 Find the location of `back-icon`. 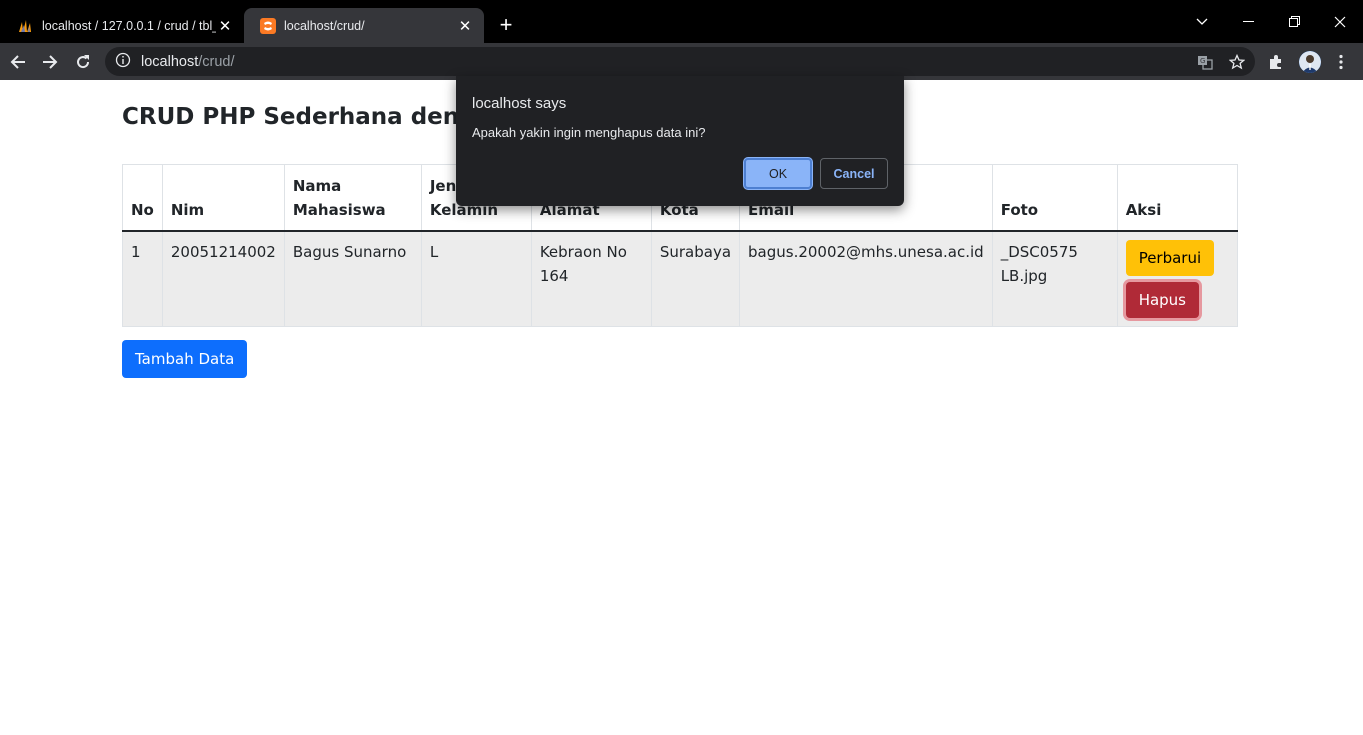

back-icon is located at coordinates (18, 62).